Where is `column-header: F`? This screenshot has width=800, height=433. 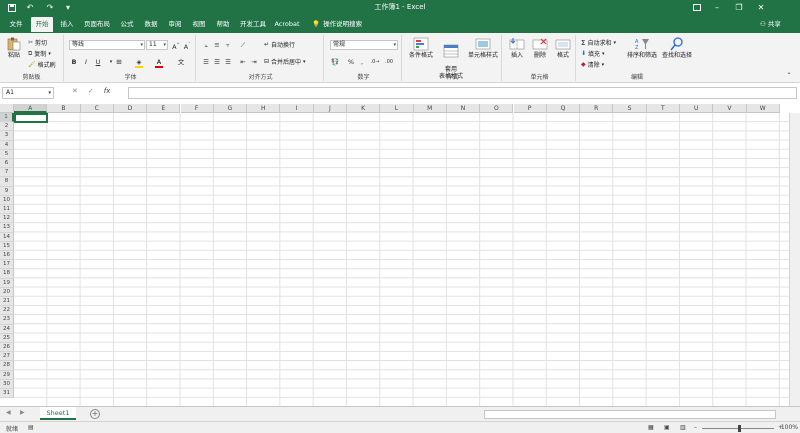 column-header: F is located at coordinates (197, 108).